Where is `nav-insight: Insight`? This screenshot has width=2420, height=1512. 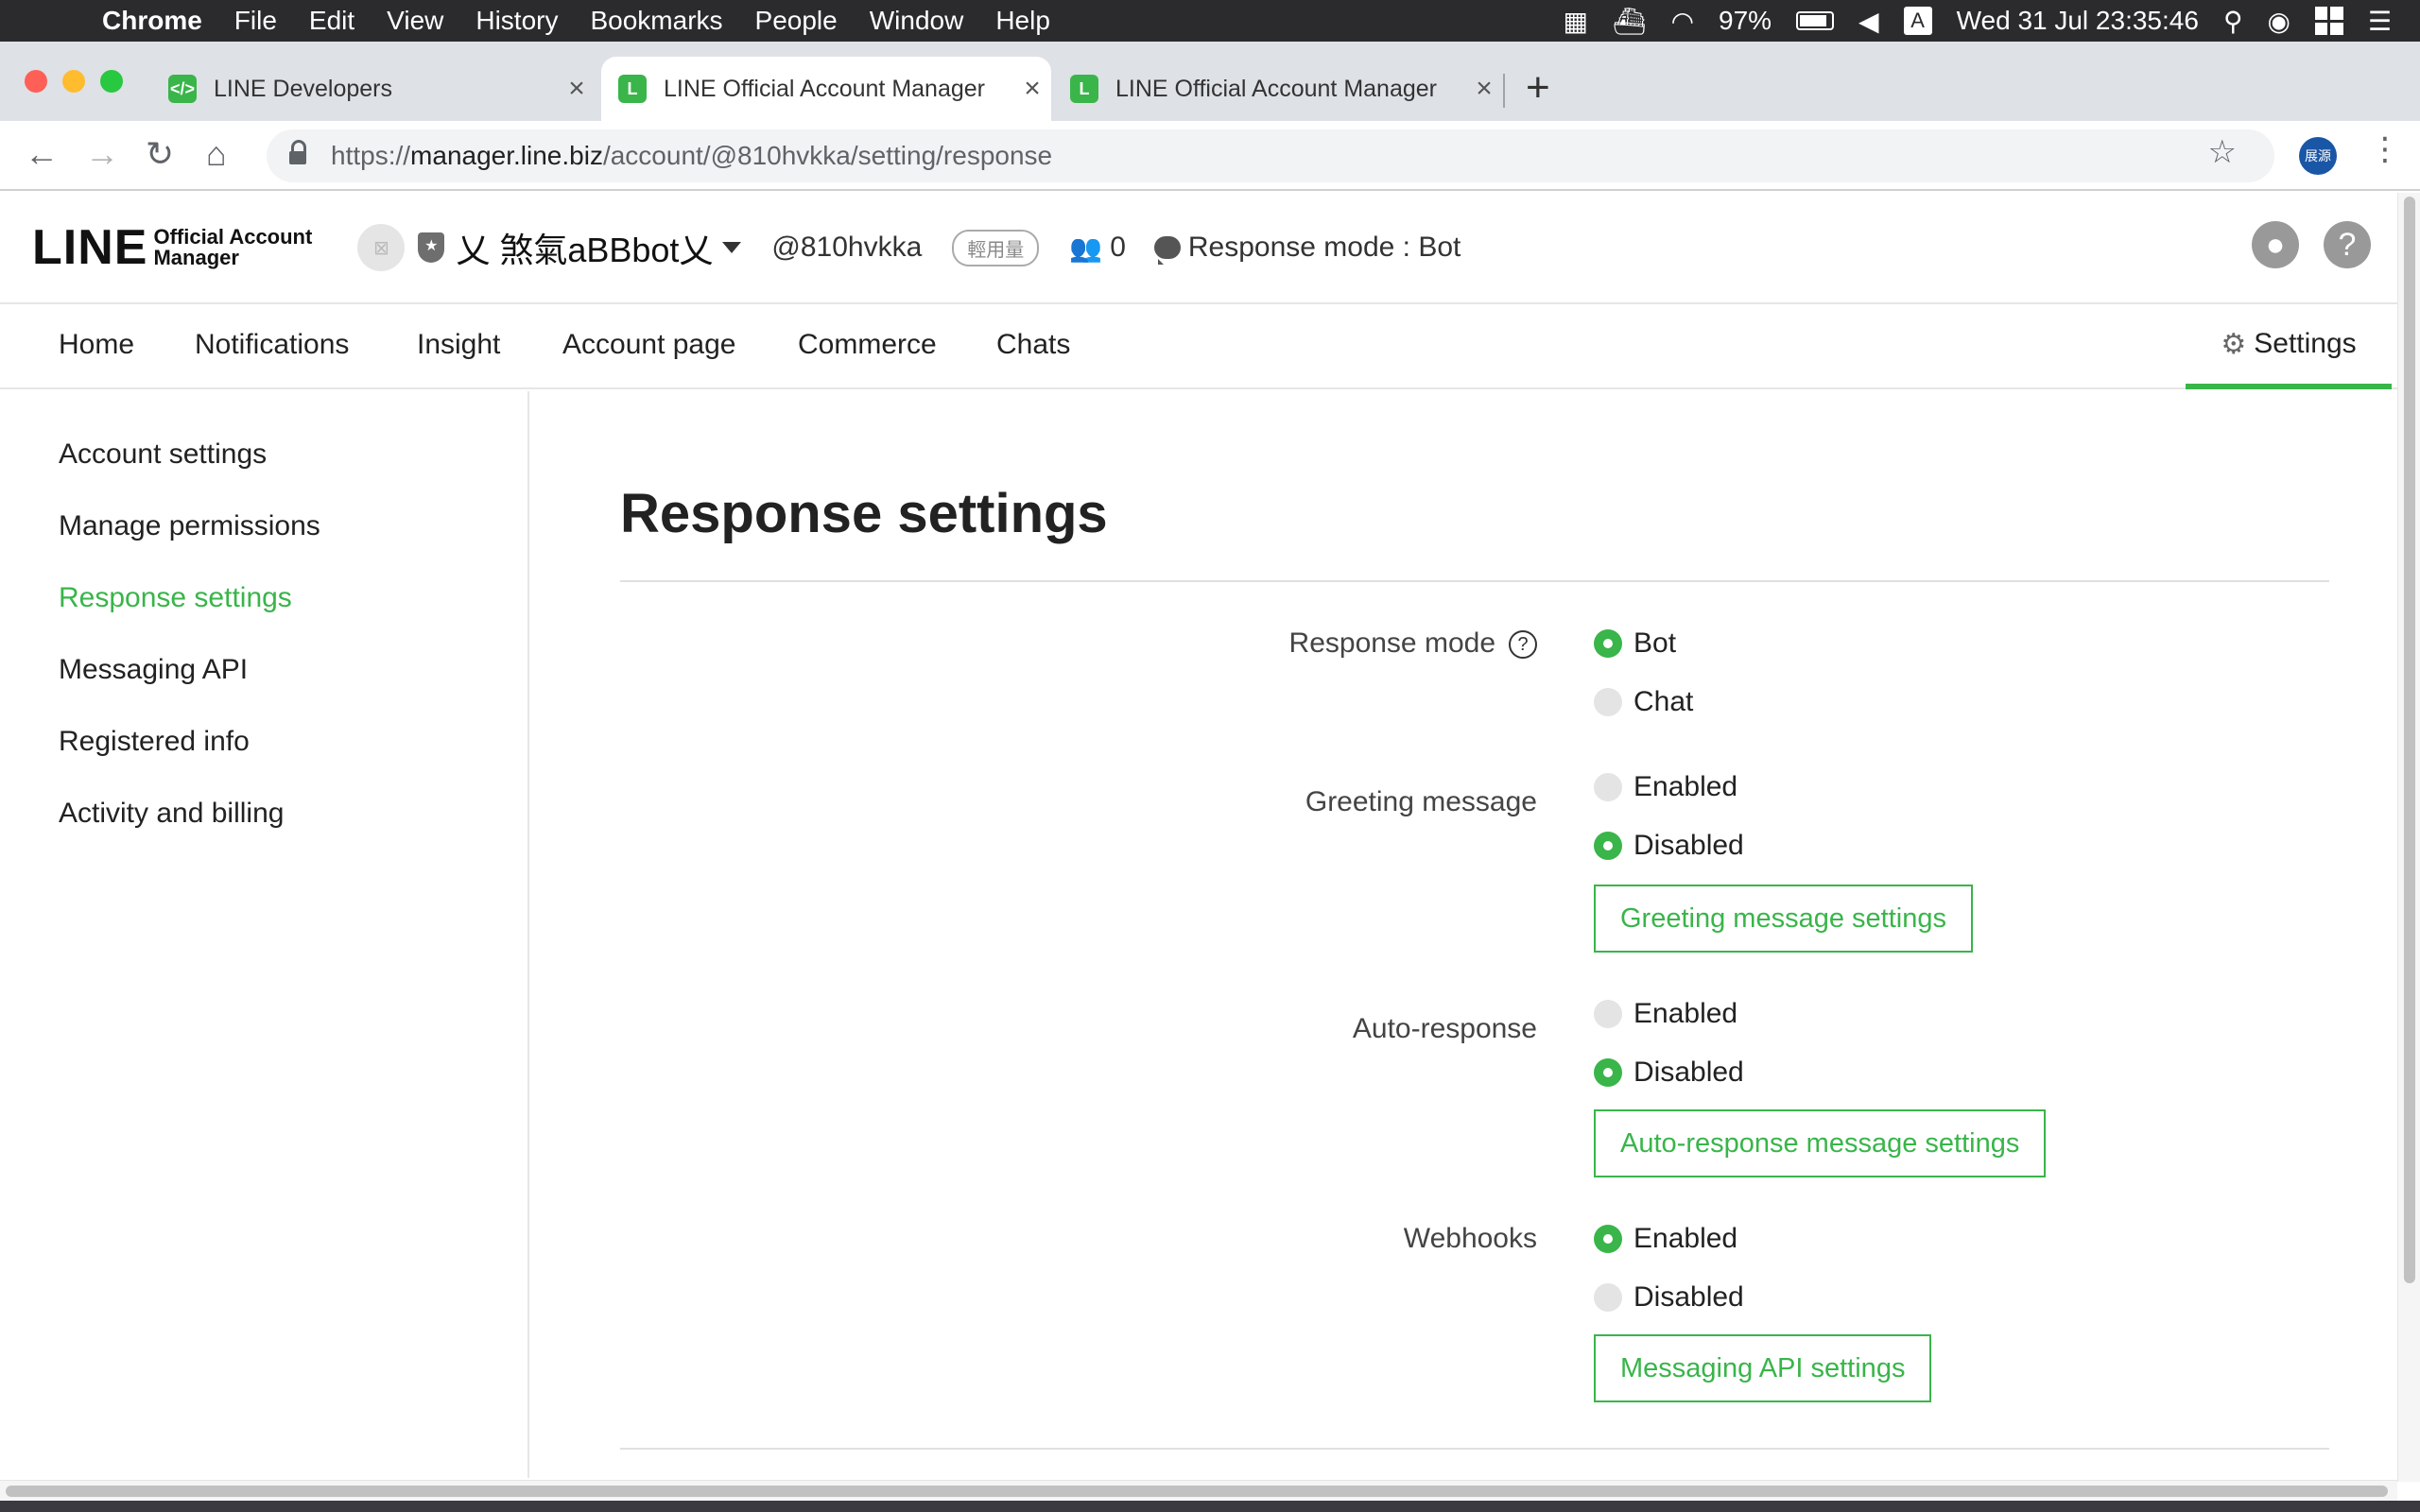
nav-insight: Insight is located at coordinates (458, 345).